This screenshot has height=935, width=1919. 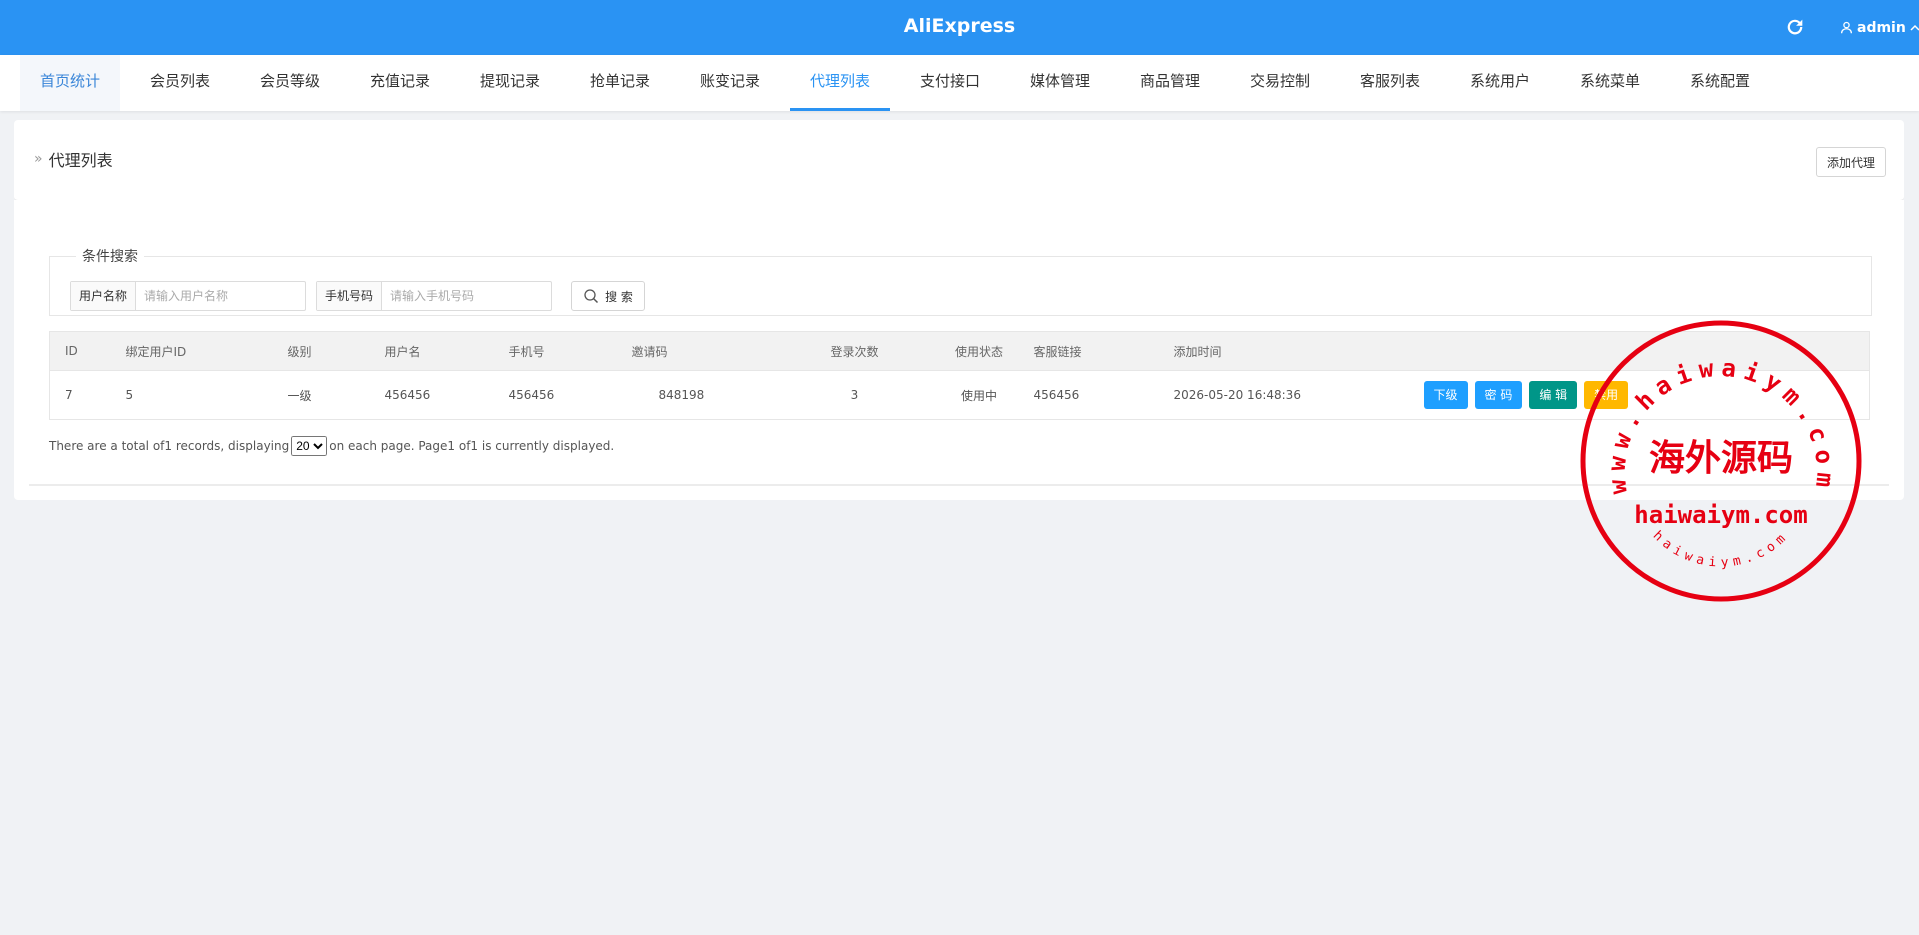 I want to click on top-bar: AliExpress admin, so click(x=959, y=27).